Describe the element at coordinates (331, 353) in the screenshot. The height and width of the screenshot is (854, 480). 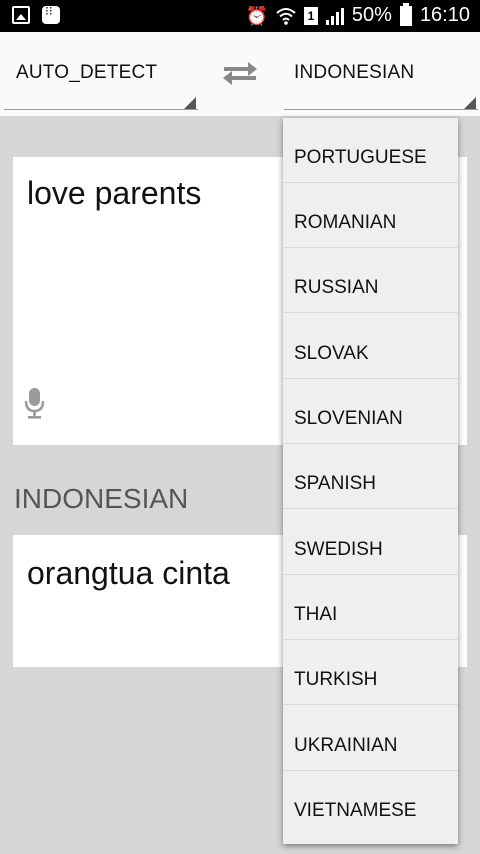
I see `dropdown-item-label: SLOVAK` at that location.